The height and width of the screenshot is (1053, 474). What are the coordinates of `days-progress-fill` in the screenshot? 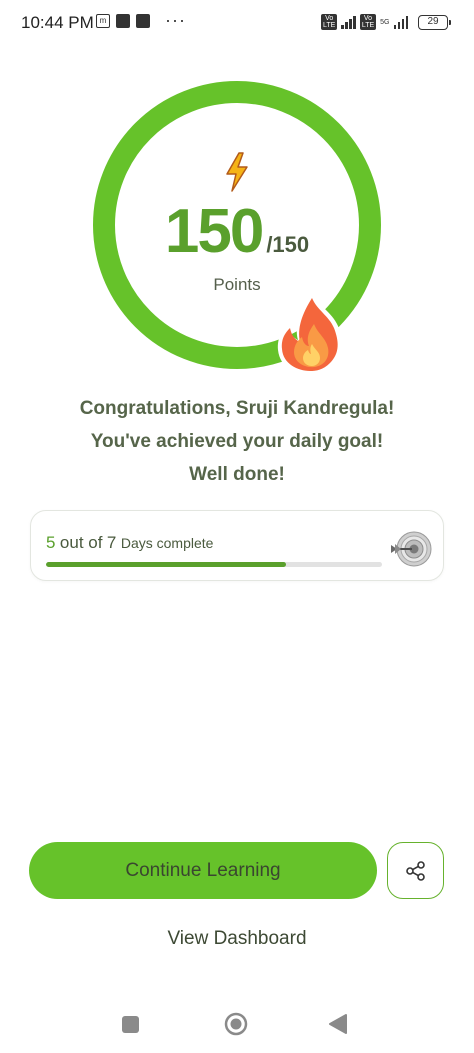 It's located at (166, 564).